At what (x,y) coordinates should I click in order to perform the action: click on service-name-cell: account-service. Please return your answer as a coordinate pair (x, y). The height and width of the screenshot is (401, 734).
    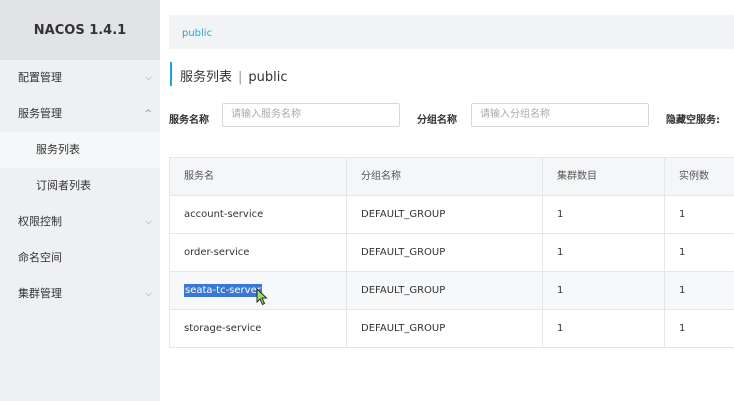
    Looking at the image, I should click on (258, 214).